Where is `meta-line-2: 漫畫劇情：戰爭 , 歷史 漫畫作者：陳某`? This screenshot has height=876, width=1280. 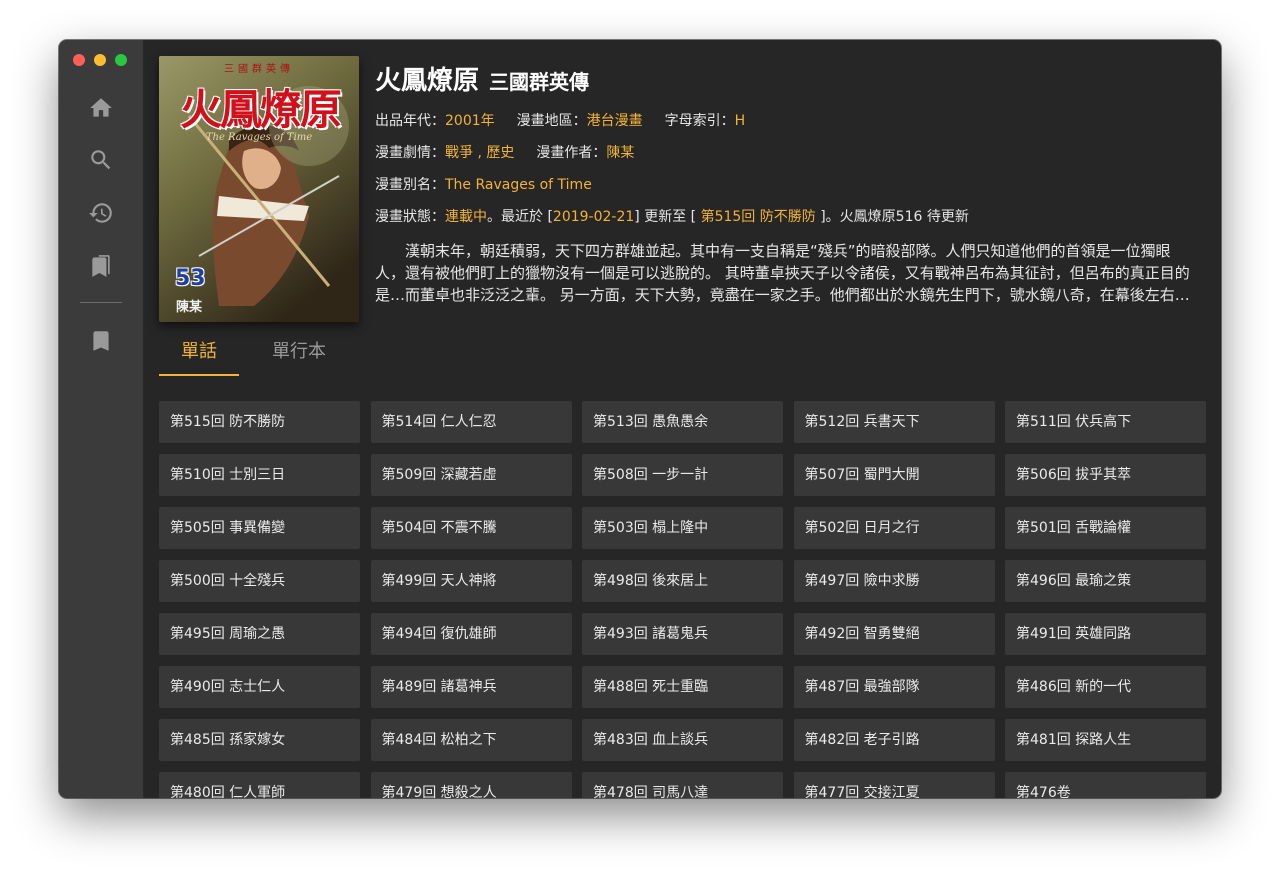
meta-line-2: 漫畫劇情：戰爭 , 歷史 漫畫作者：陳某 is located at coordinates (504, 152).